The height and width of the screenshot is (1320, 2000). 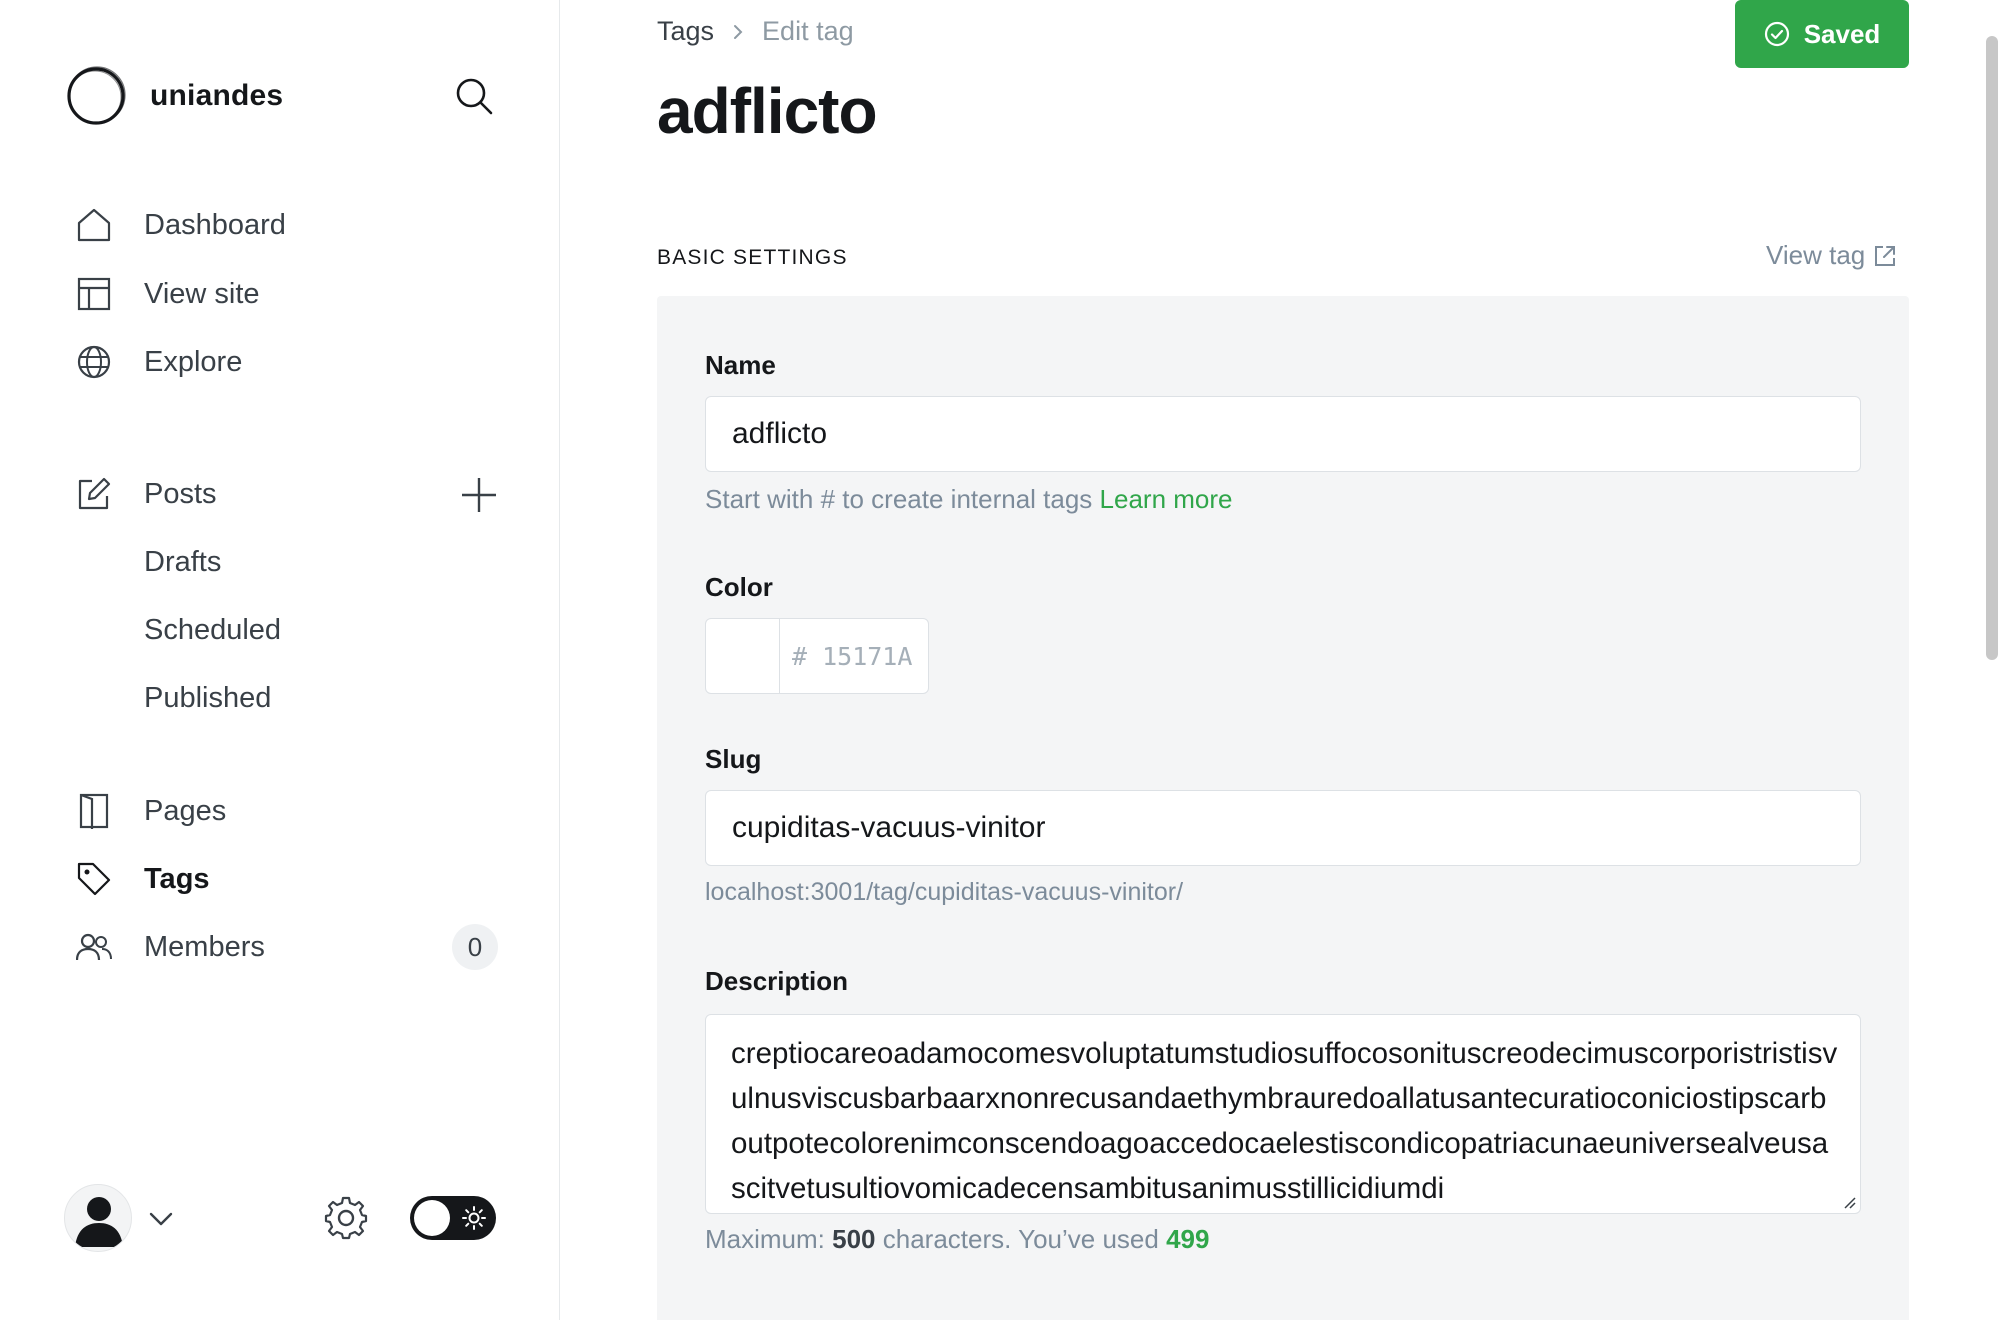 What do you see at coordinates (1020, 1239) in the screenshot?
I see `desc-hint-mid: characters. You’ve used` at bounding box center [1020, 1239].